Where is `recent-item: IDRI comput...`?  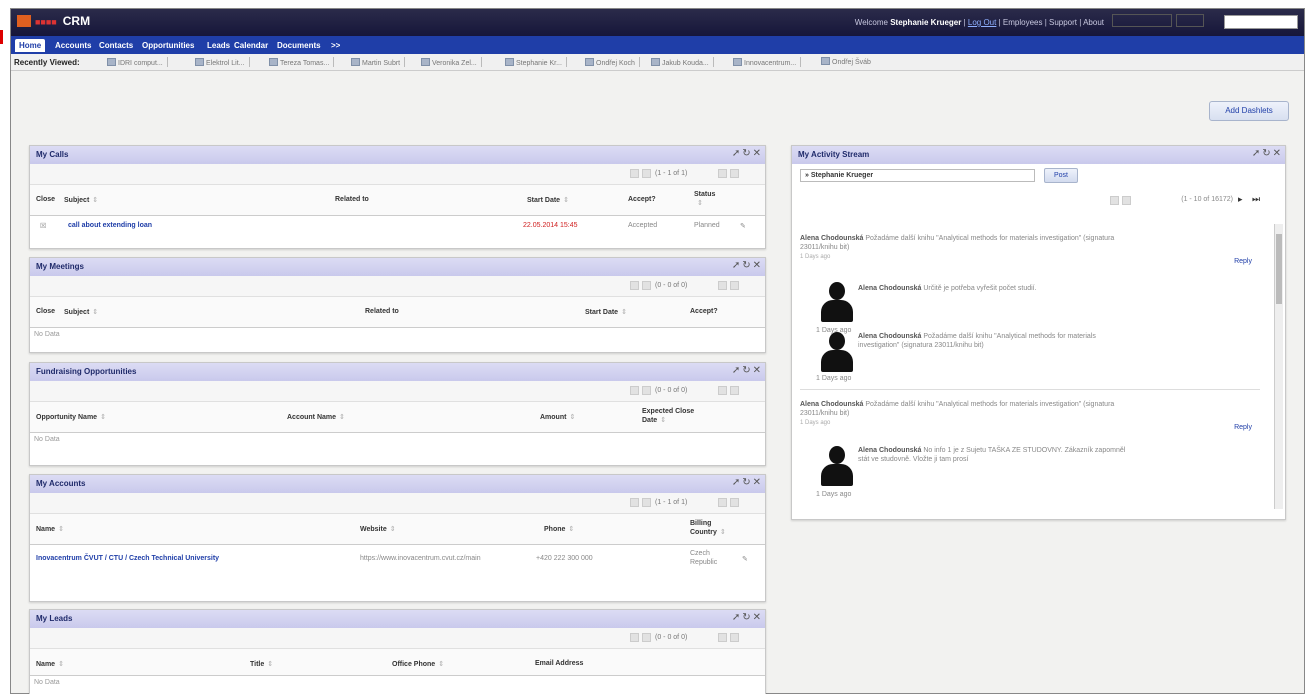 recent-item: IDRI comput... is located at coordinates (137, 62).